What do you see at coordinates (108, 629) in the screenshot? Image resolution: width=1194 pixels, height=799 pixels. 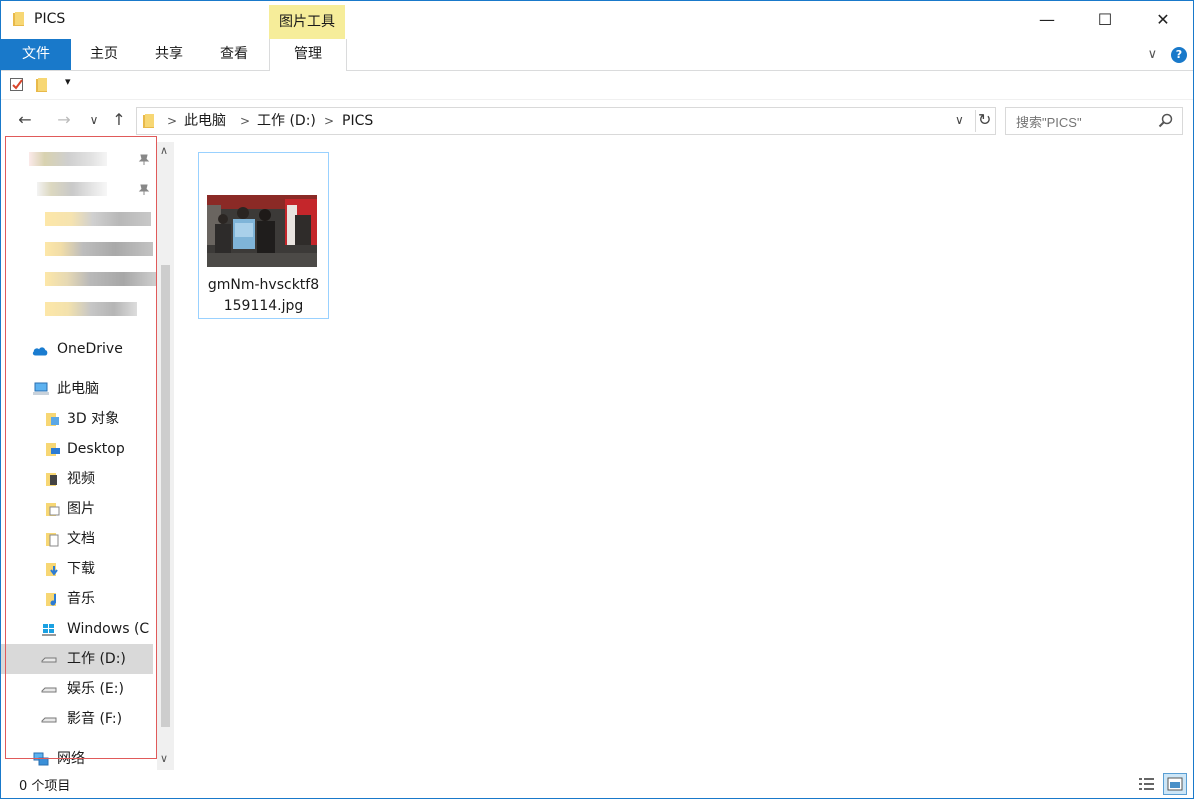 I see `nav-label-drive-c: Windows (C` at bounding box center [108, 629].